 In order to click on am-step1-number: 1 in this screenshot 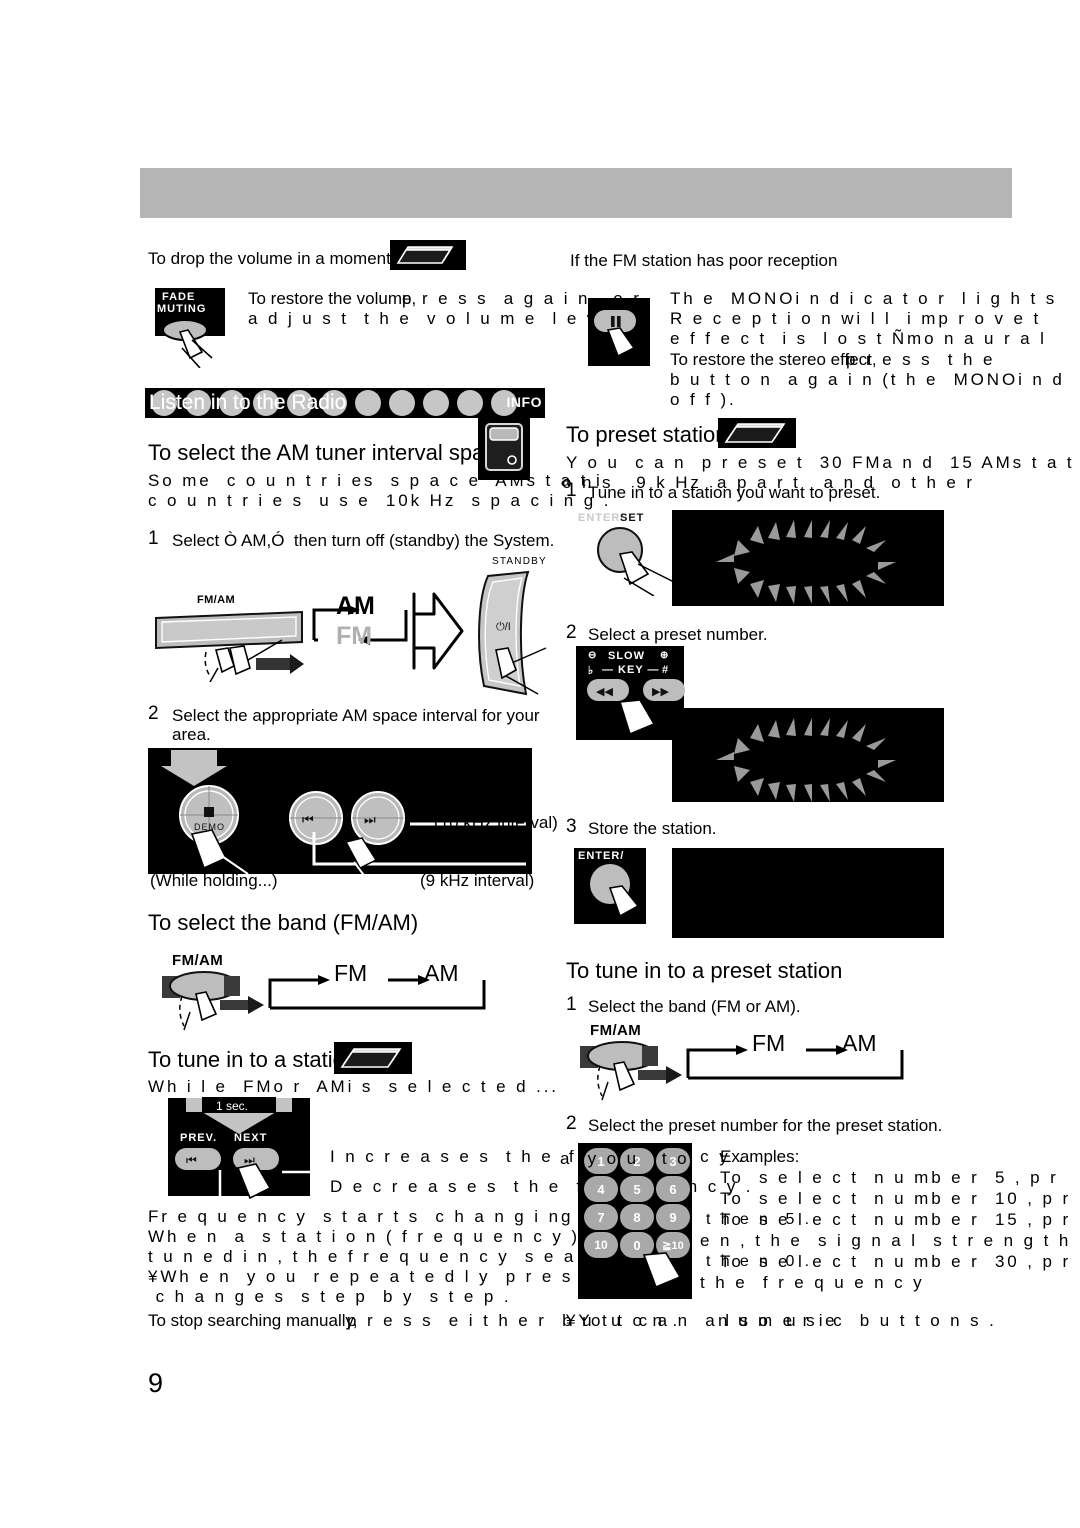, I will do `click(153, 538)`.